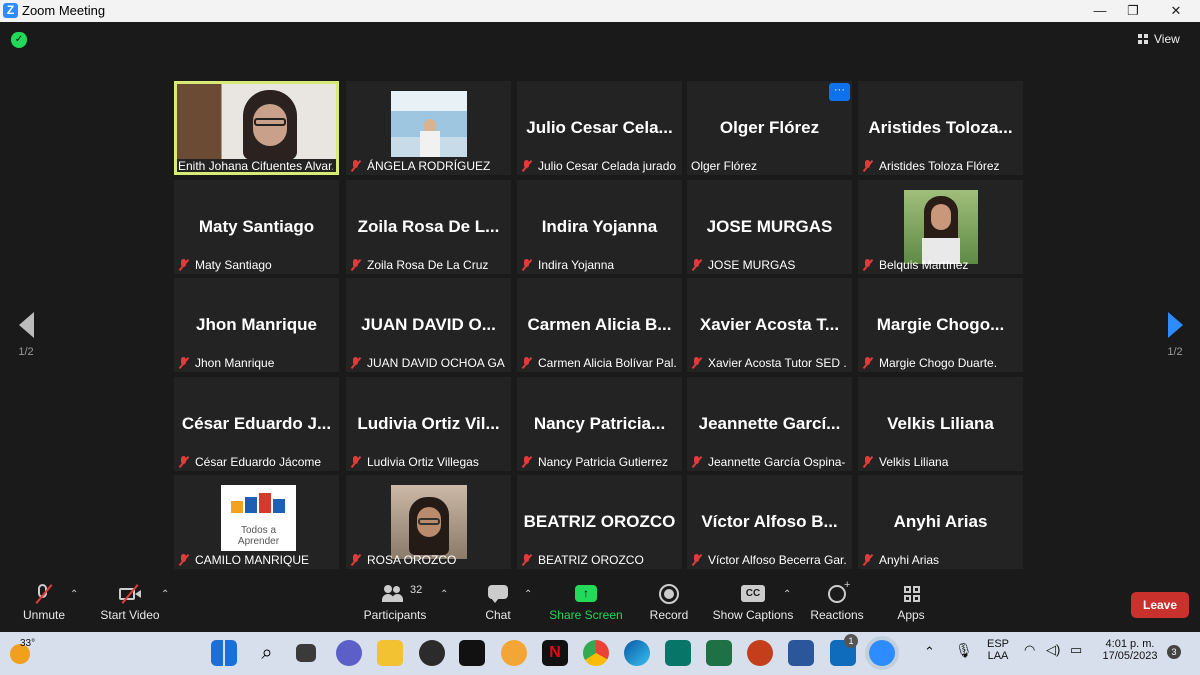 This screenshot has width=1200, height=675. I want to click on start-video-button: Start Video, so click(130, 602).